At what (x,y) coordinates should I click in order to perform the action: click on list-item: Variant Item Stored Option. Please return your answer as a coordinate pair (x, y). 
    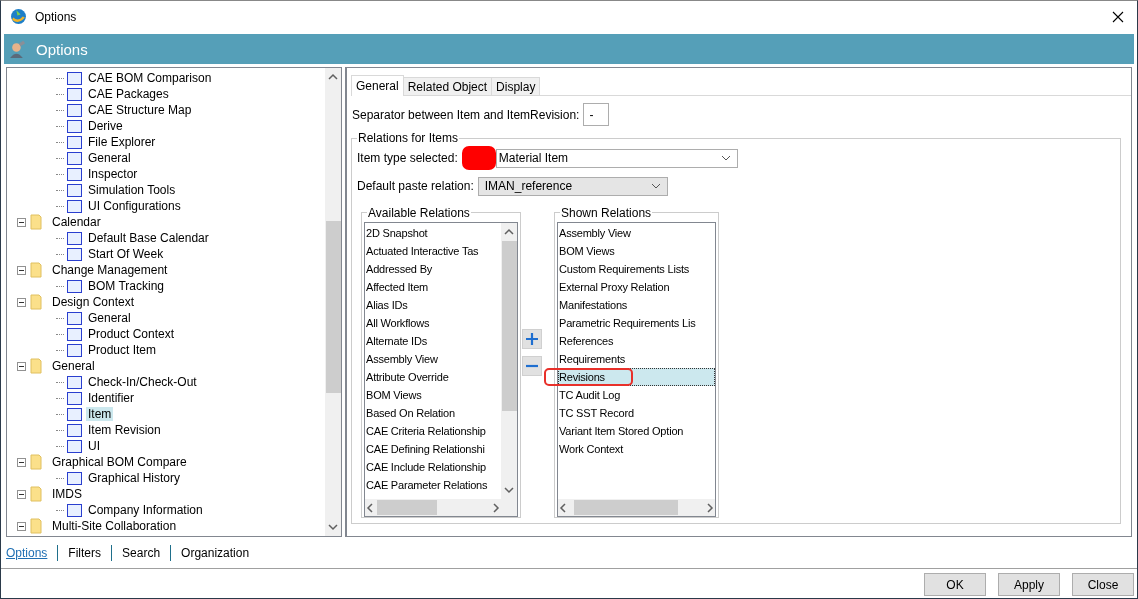
    Looking at the image, I should click on (636, 431).